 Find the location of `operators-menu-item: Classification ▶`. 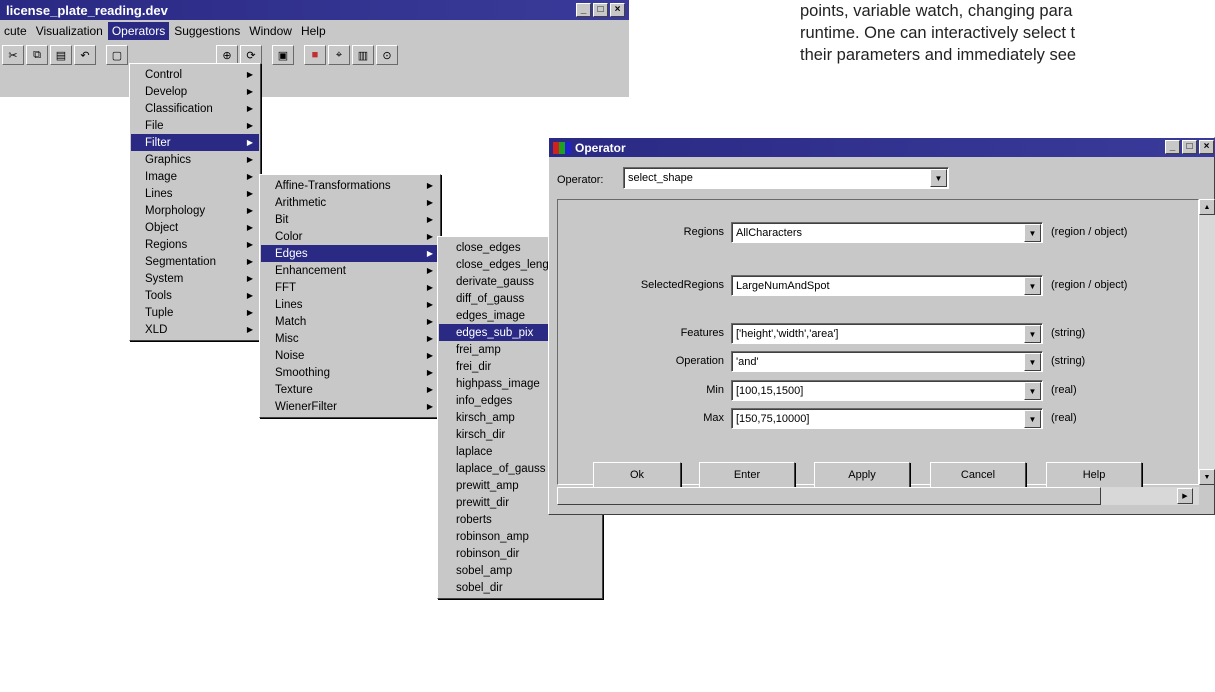

operators-menu-item: Classification ▶ is located at coordinates (195, 108).